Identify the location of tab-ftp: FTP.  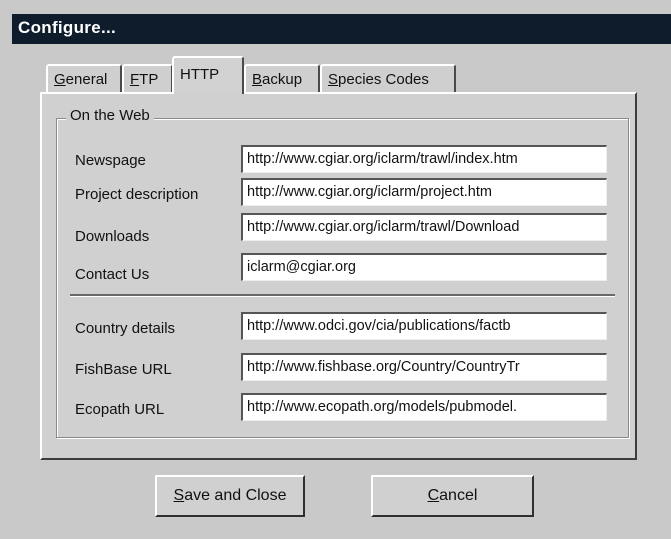
(147, 78).